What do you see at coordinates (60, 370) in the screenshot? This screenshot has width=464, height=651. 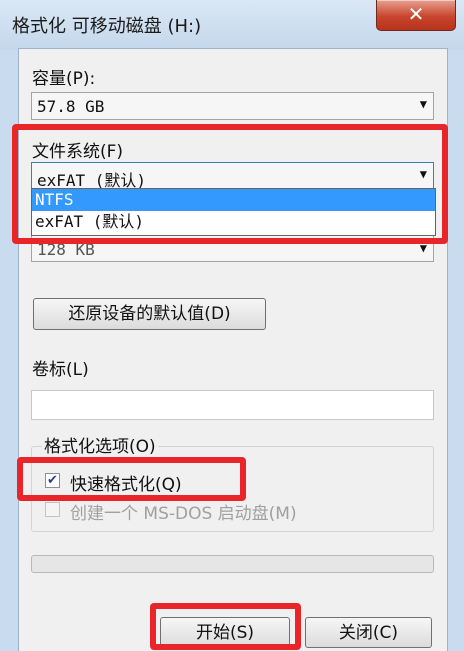 I see `volume-label-label: 卷标(L)` at bounding box center [60, 370].